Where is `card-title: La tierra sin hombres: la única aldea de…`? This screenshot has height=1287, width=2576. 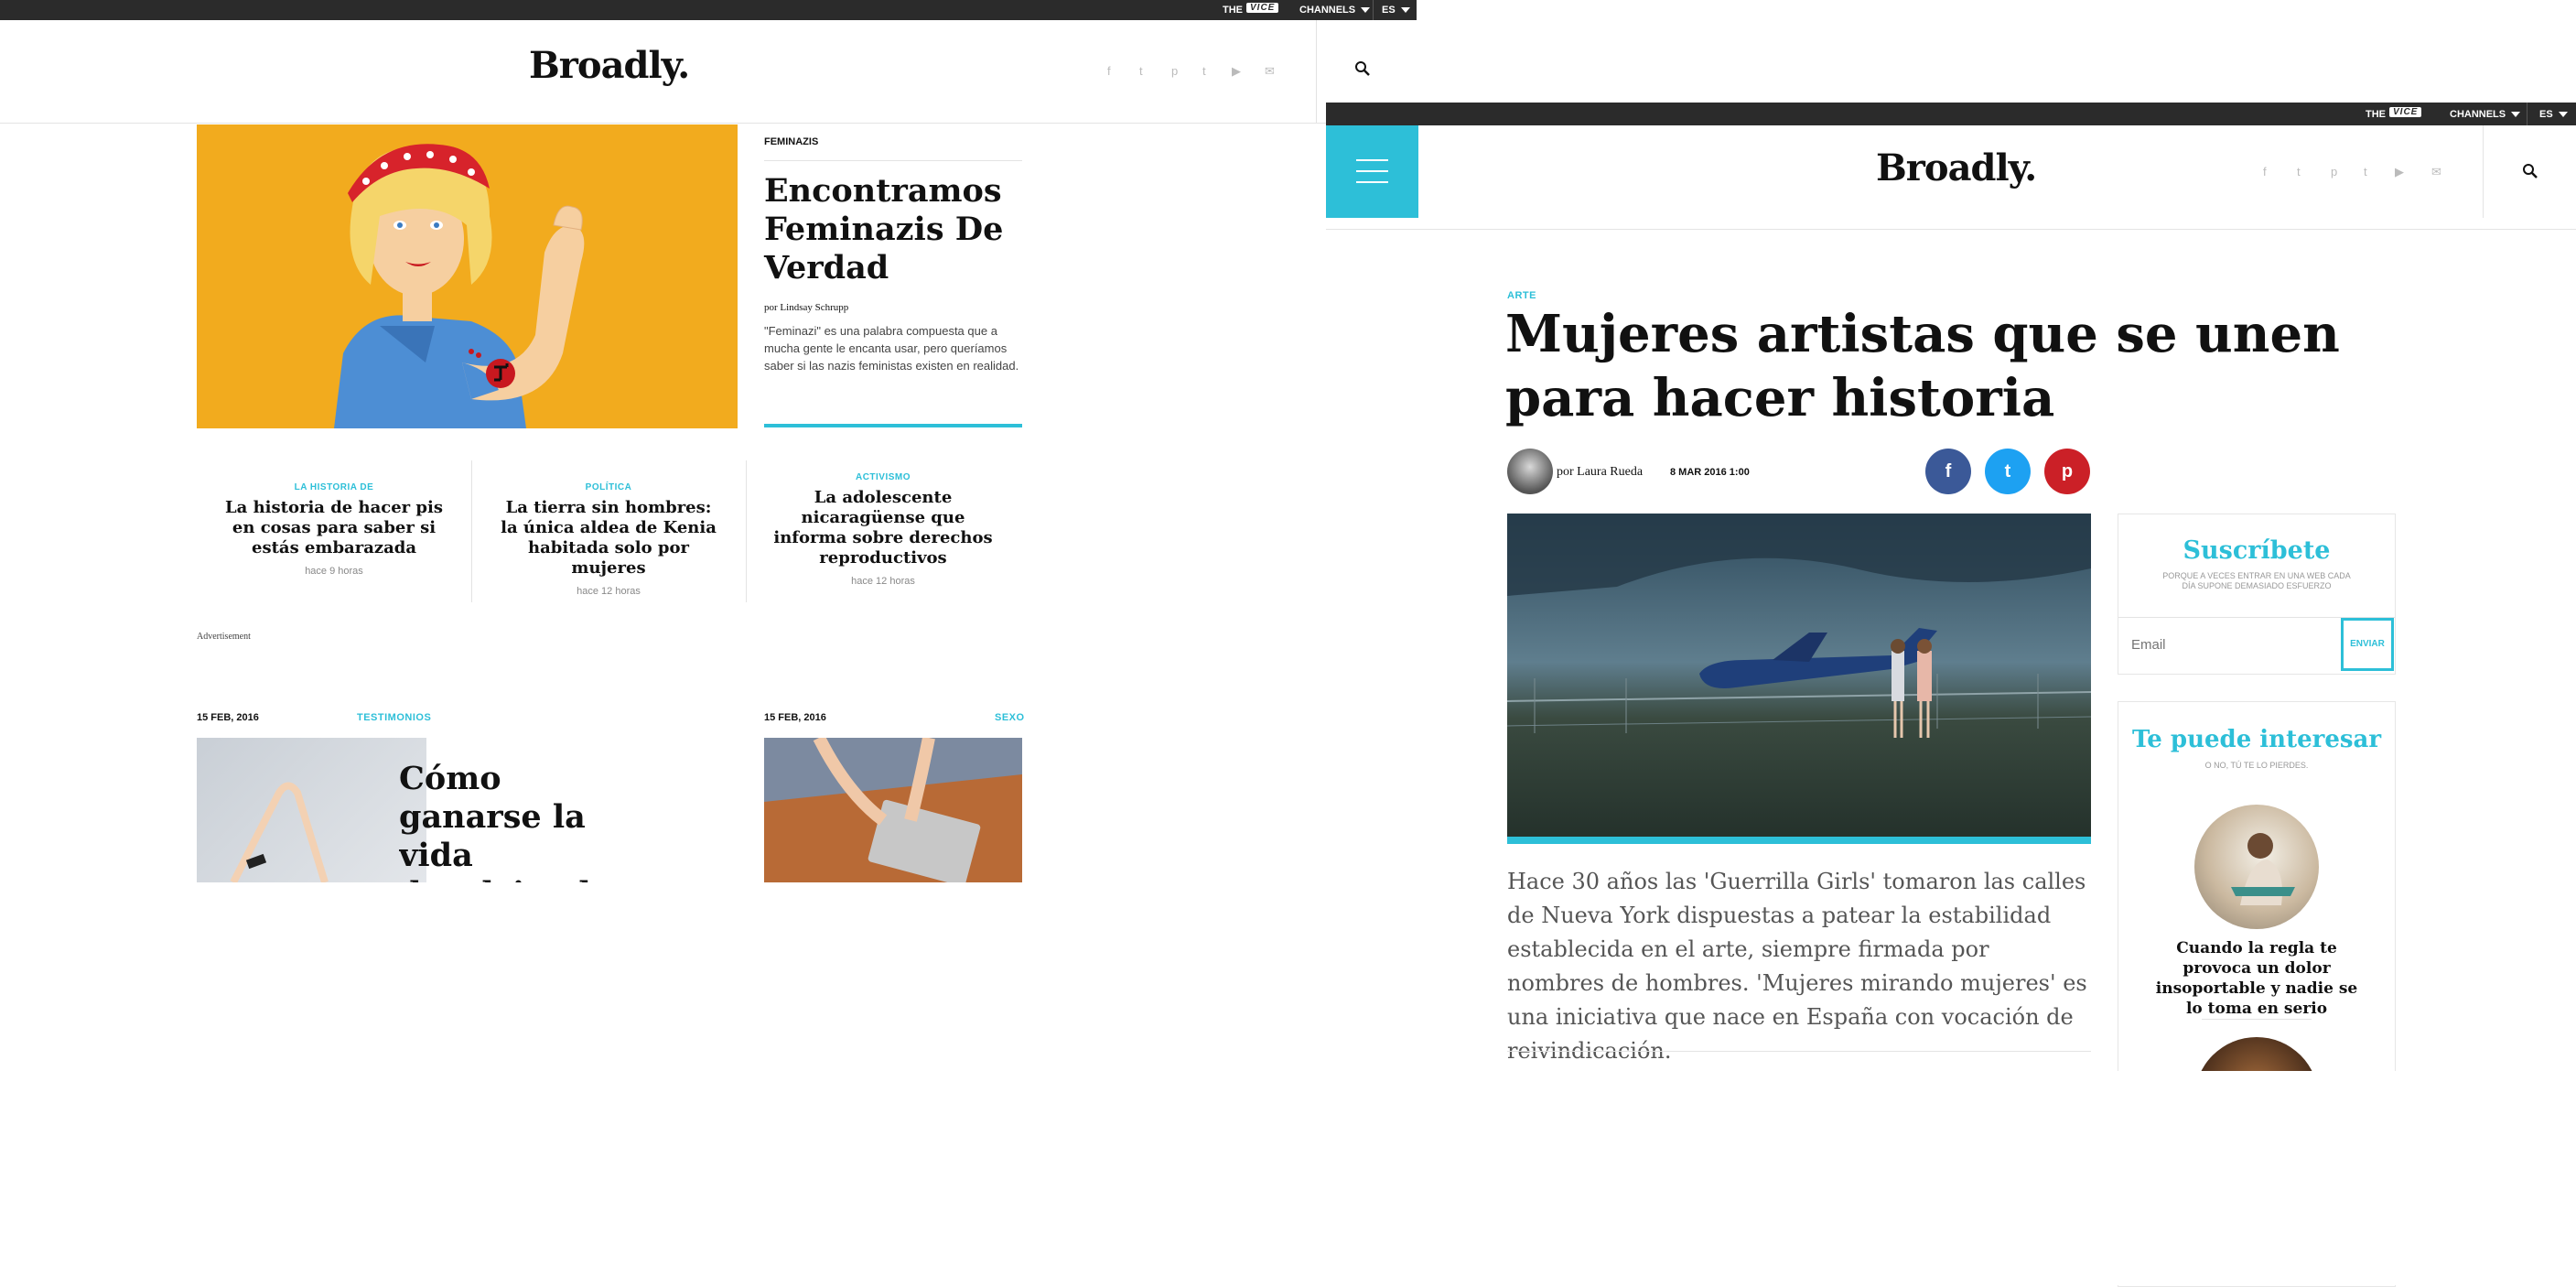
card-title: La tierra sin hombres: la única aldea de… is located at coordinates (608, 538).